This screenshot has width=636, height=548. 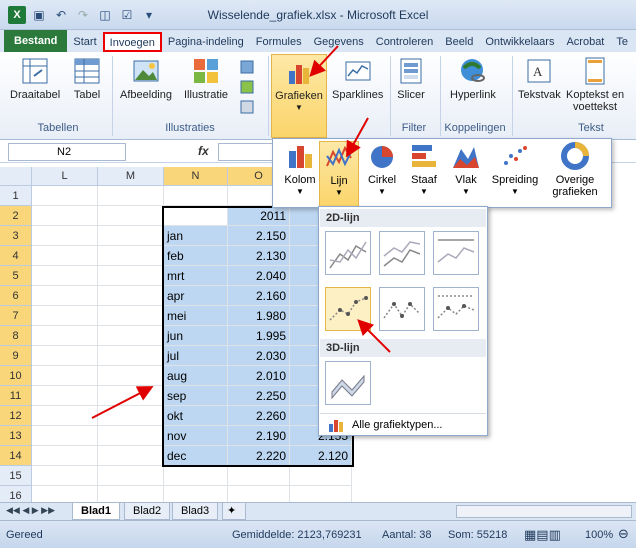 I want to click on illustratie-button: Illustratie, so click(x=206, y=78).